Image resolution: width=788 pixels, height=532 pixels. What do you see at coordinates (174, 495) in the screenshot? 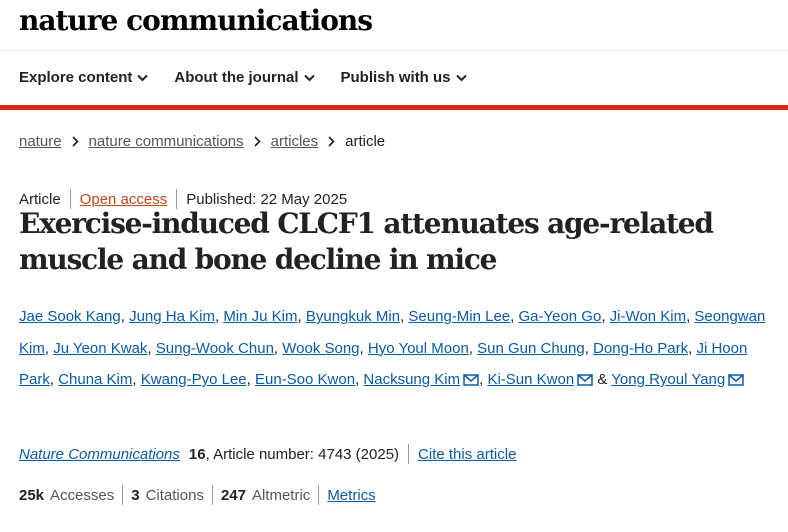
I see `citations-label: Citations` at bounding box center [174, 495].